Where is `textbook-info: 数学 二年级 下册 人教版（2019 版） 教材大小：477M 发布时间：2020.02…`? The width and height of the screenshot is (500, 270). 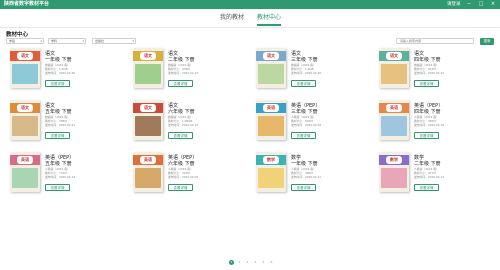 textbook-info: 数学 二年级 下册 人教版（2019 版） 教材大小：477M 发布时间：2020.02… is located at coordinates (454, 167).